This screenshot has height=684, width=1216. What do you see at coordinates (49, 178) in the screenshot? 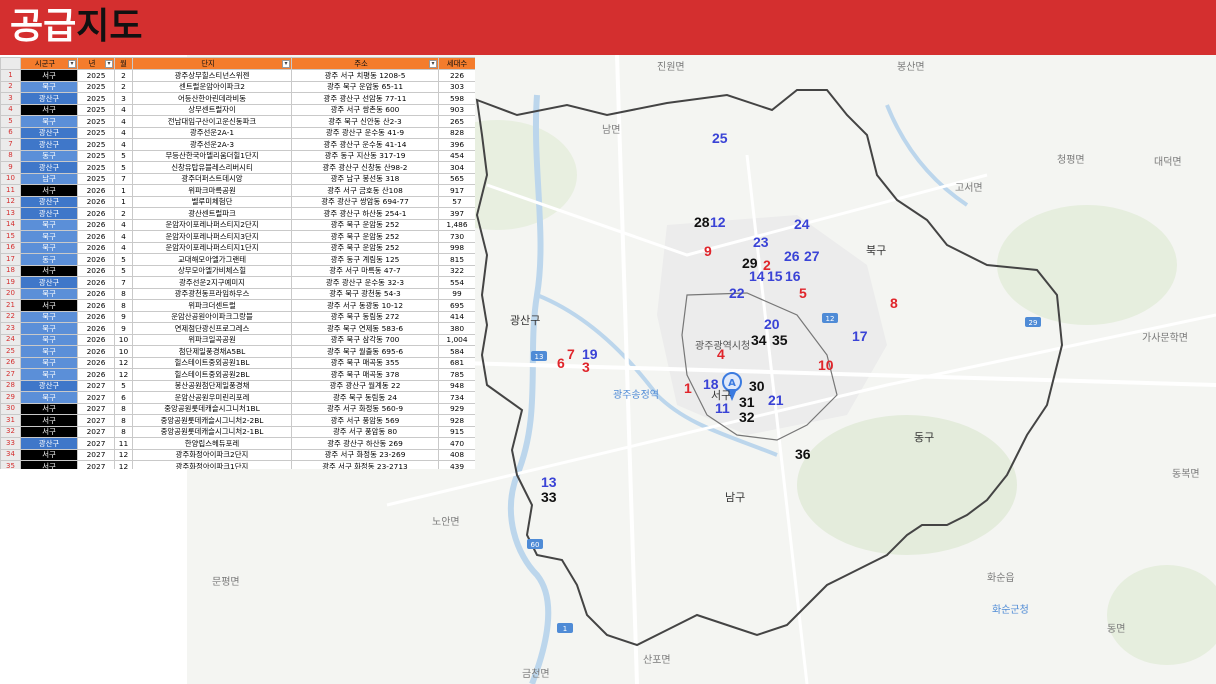
I see `table-cell-gu: 남구` at bounding box center [49, 178].